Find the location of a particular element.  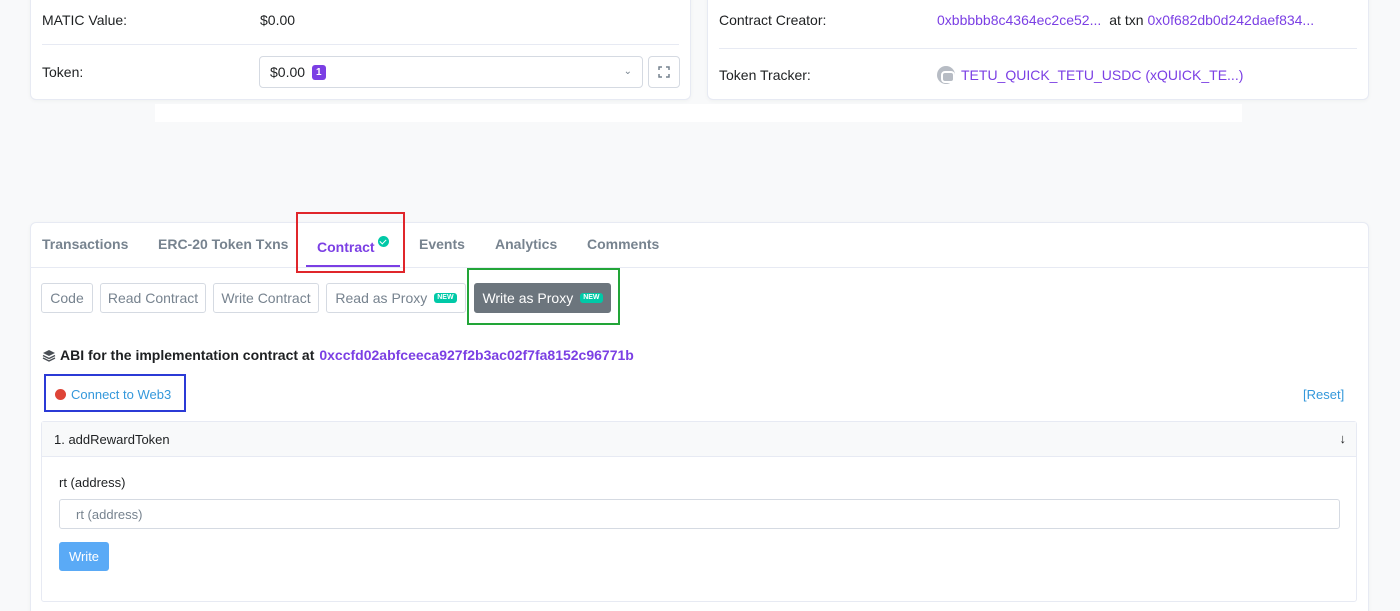

read-as-proxy-label: Read as Proxy is located at coordinates (381, 298).